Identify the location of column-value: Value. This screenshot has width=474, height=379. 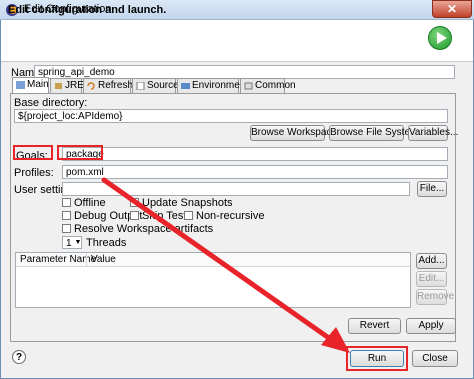
(103, 259).